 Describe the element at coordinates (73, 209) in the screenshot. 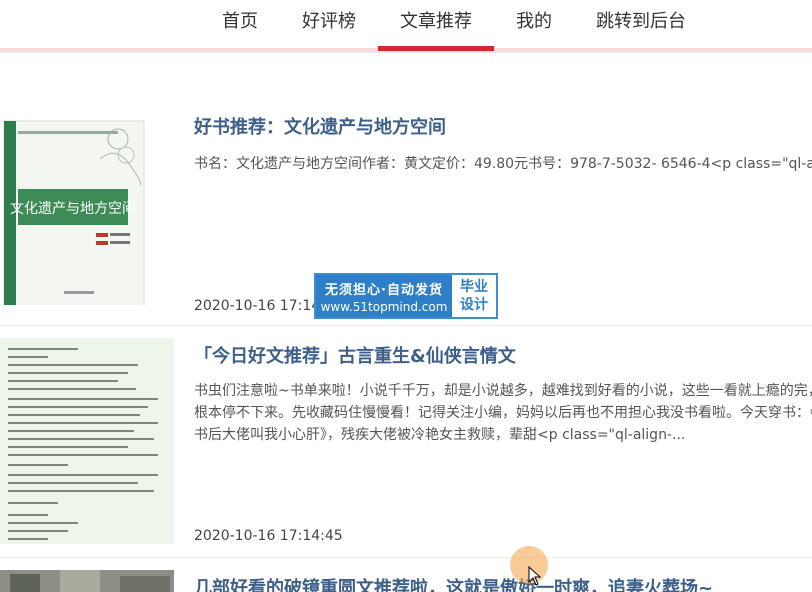

I see `book-cover-title: 文化遗产与地方空间` at that location.